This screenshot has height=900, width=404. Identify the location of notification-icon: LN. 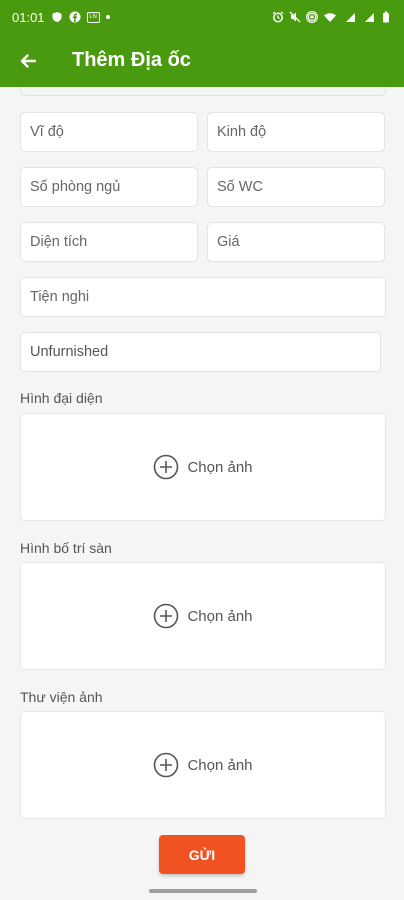
(93, 17).